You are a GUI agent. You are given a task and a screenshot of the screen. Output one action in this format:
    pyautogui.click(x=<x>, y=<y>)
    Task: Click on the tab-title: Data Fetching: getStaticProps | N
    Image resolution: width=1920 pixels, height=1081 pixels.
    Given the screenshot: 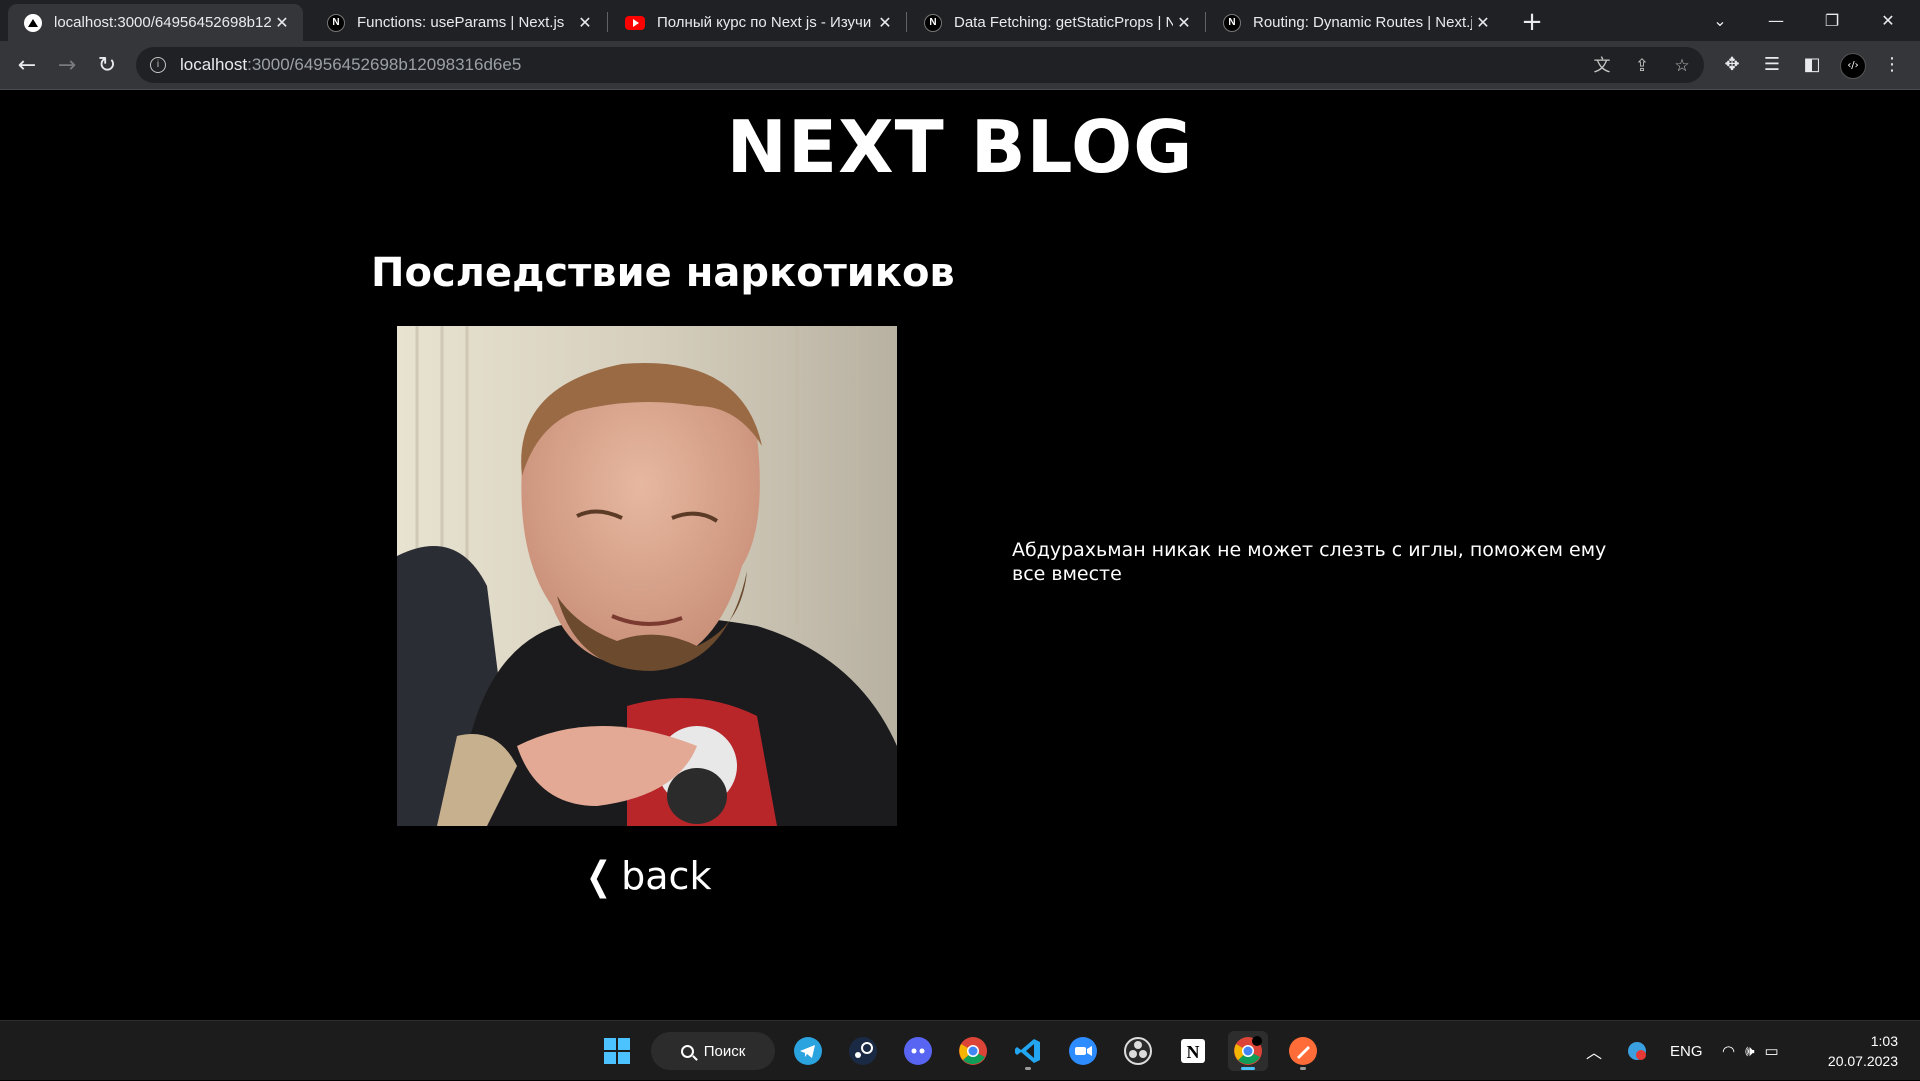 What is the action you would take?
    pyautogui.click(x=1063, y=22)
    